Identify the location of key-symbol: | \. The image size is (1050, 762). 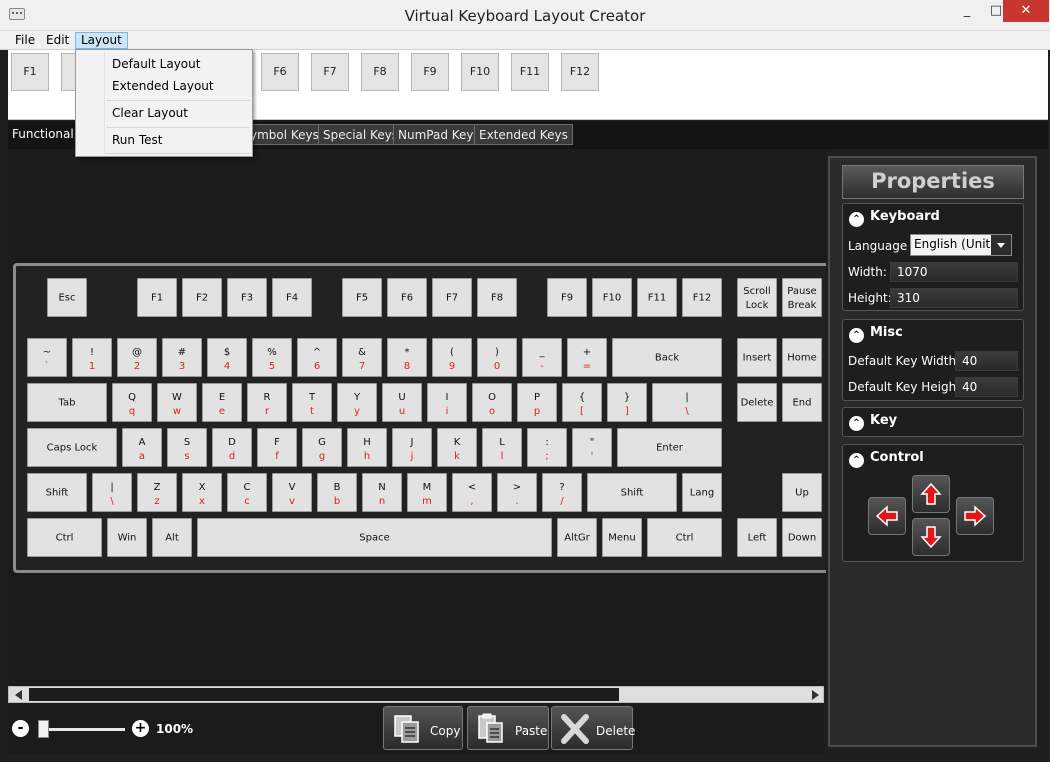
(687, 402).